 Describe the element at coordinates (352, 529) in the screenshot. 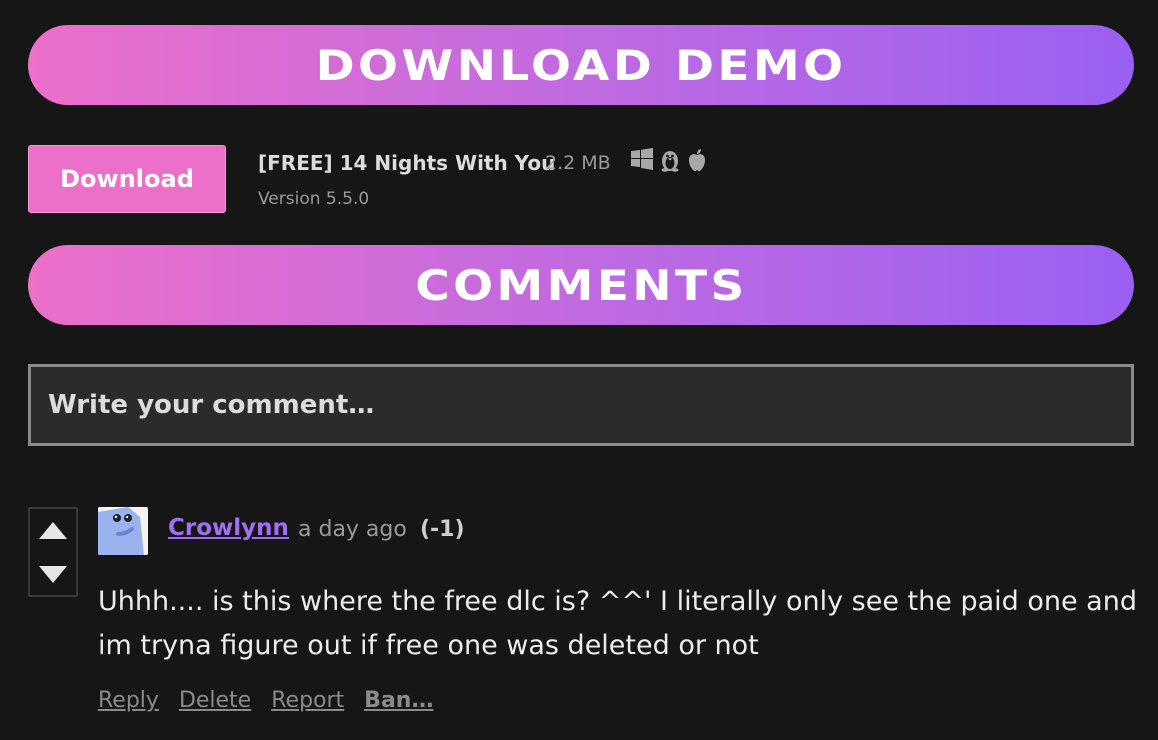

I see `comment-timestamp: a day ago` at that location.